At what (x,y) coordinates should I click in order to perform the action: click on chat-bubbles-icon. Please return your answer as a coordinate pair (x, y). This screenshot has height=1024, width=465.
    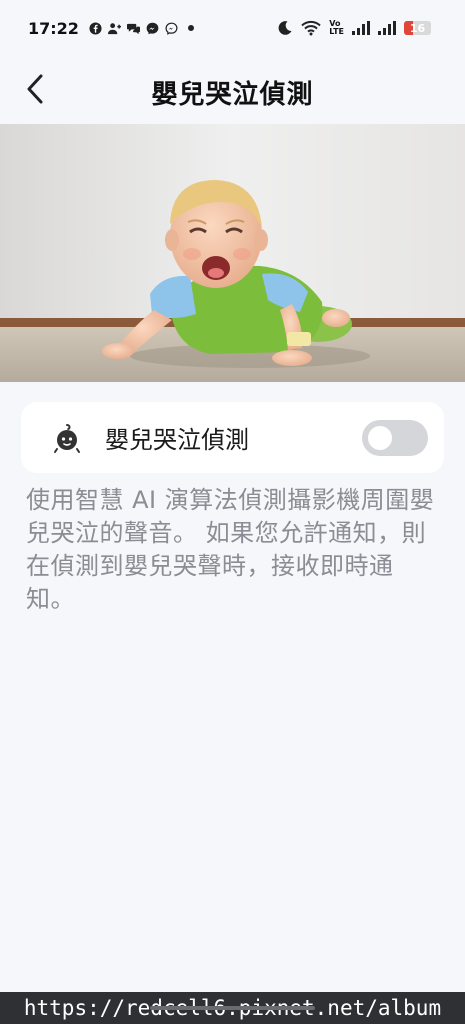
    Looking at the image, I should click on (133, 28).